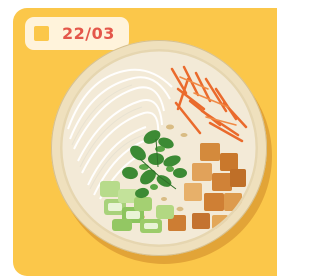 The width and height of the screenshot is (320, 278). What do you see at coordinates (41, 33) in the screenshot?
I see `date-swatch-icon` at bounding box center [41, 33].